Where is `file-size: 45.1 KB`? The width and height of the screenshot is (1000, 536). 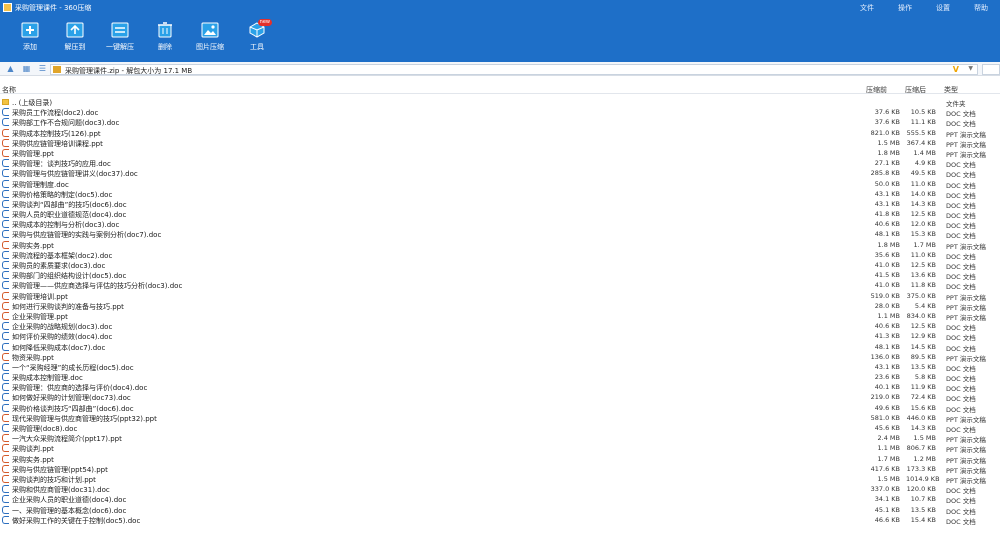
file-size: 45.1 KB is located at coordinates (887, 509).